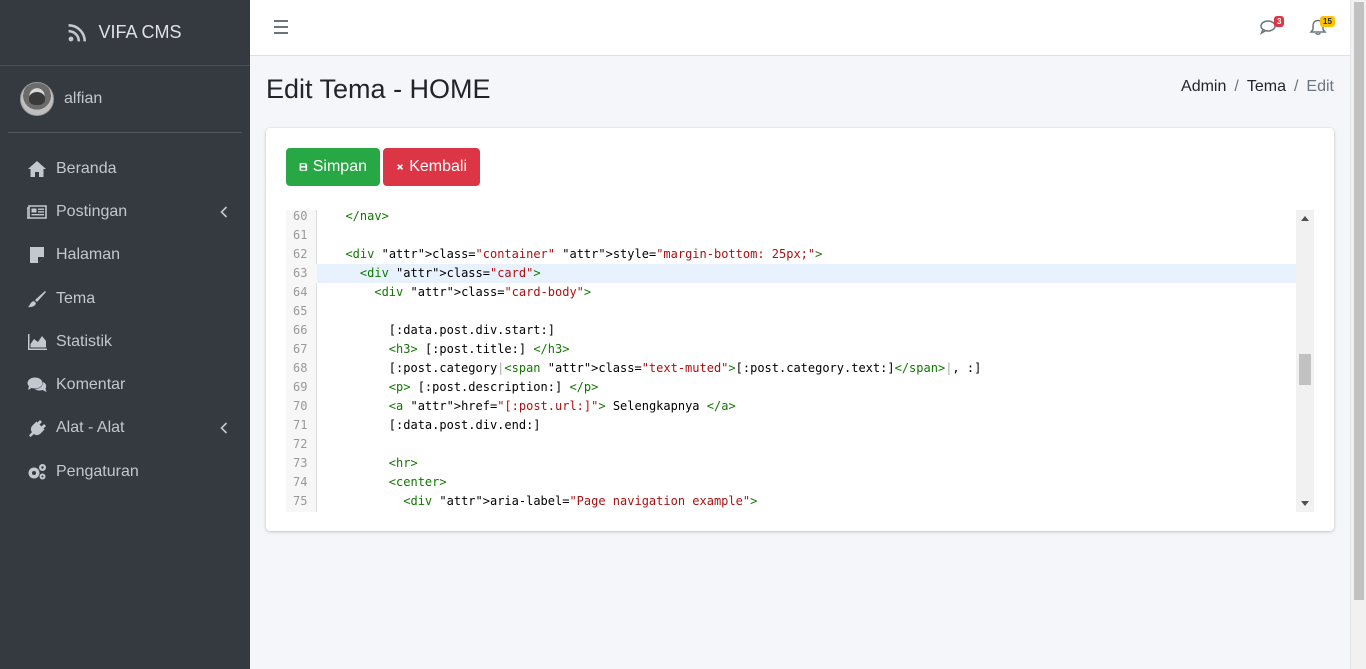 The width and height of the screenshot is (1366, 669). I want to click on rss-icon, so click(77, 32).